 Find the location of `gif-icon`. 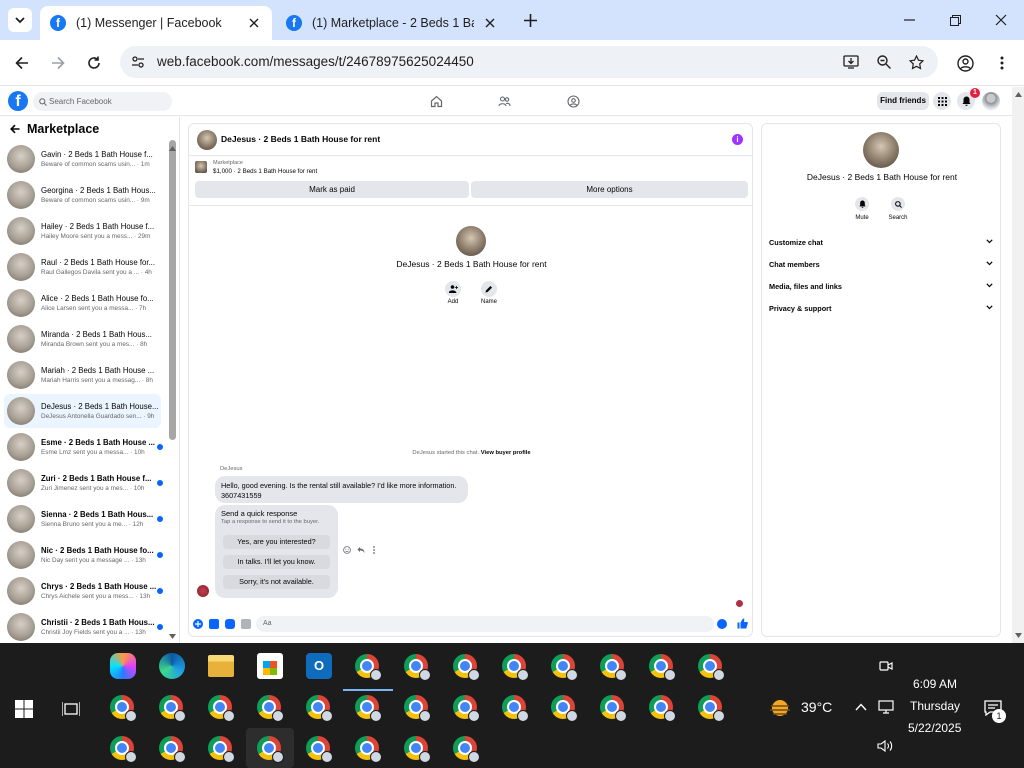

gif-icon is located at coordinates (246, 624).